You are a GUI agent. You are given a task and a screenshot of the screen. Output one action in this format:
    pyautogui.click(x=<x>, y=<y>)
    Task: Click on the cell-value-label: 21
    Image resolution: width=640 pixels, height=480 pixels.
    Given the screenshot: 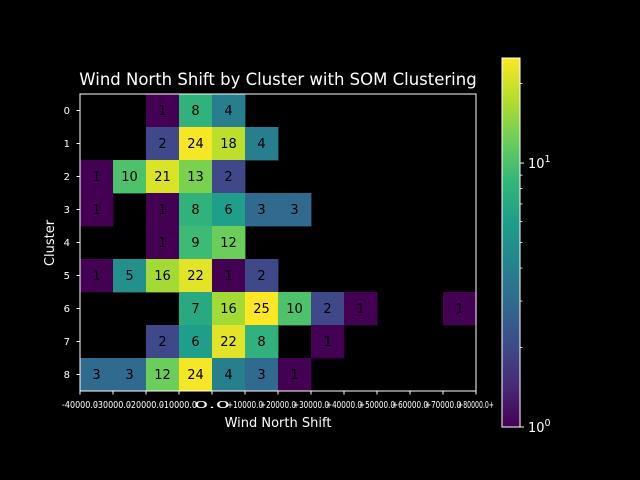 What is the action you would take?
    pyautogui.click(x=162, y=177)
    